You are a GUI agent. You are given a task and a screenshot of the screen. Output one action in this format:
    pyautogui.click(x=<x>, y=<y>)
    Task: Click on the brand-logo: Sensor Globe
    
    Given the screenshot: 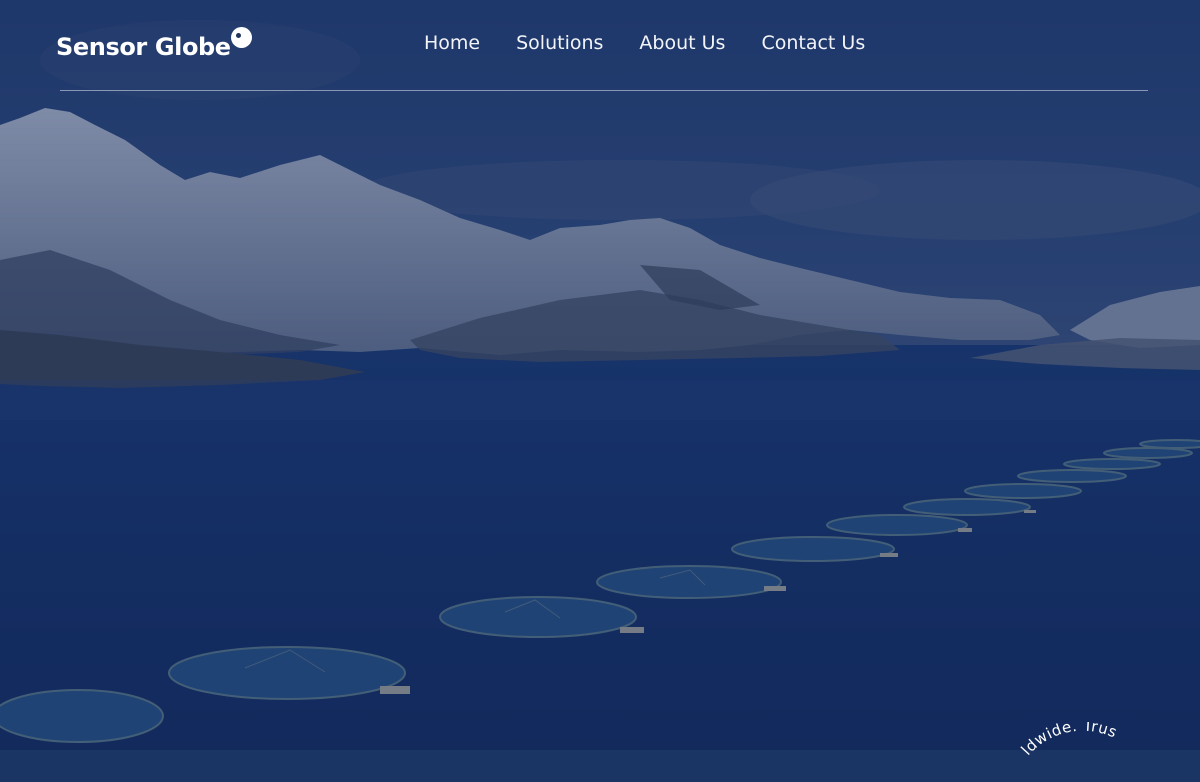 What is the action you would take?
    pyautogui.click(x=154, y=45)
    